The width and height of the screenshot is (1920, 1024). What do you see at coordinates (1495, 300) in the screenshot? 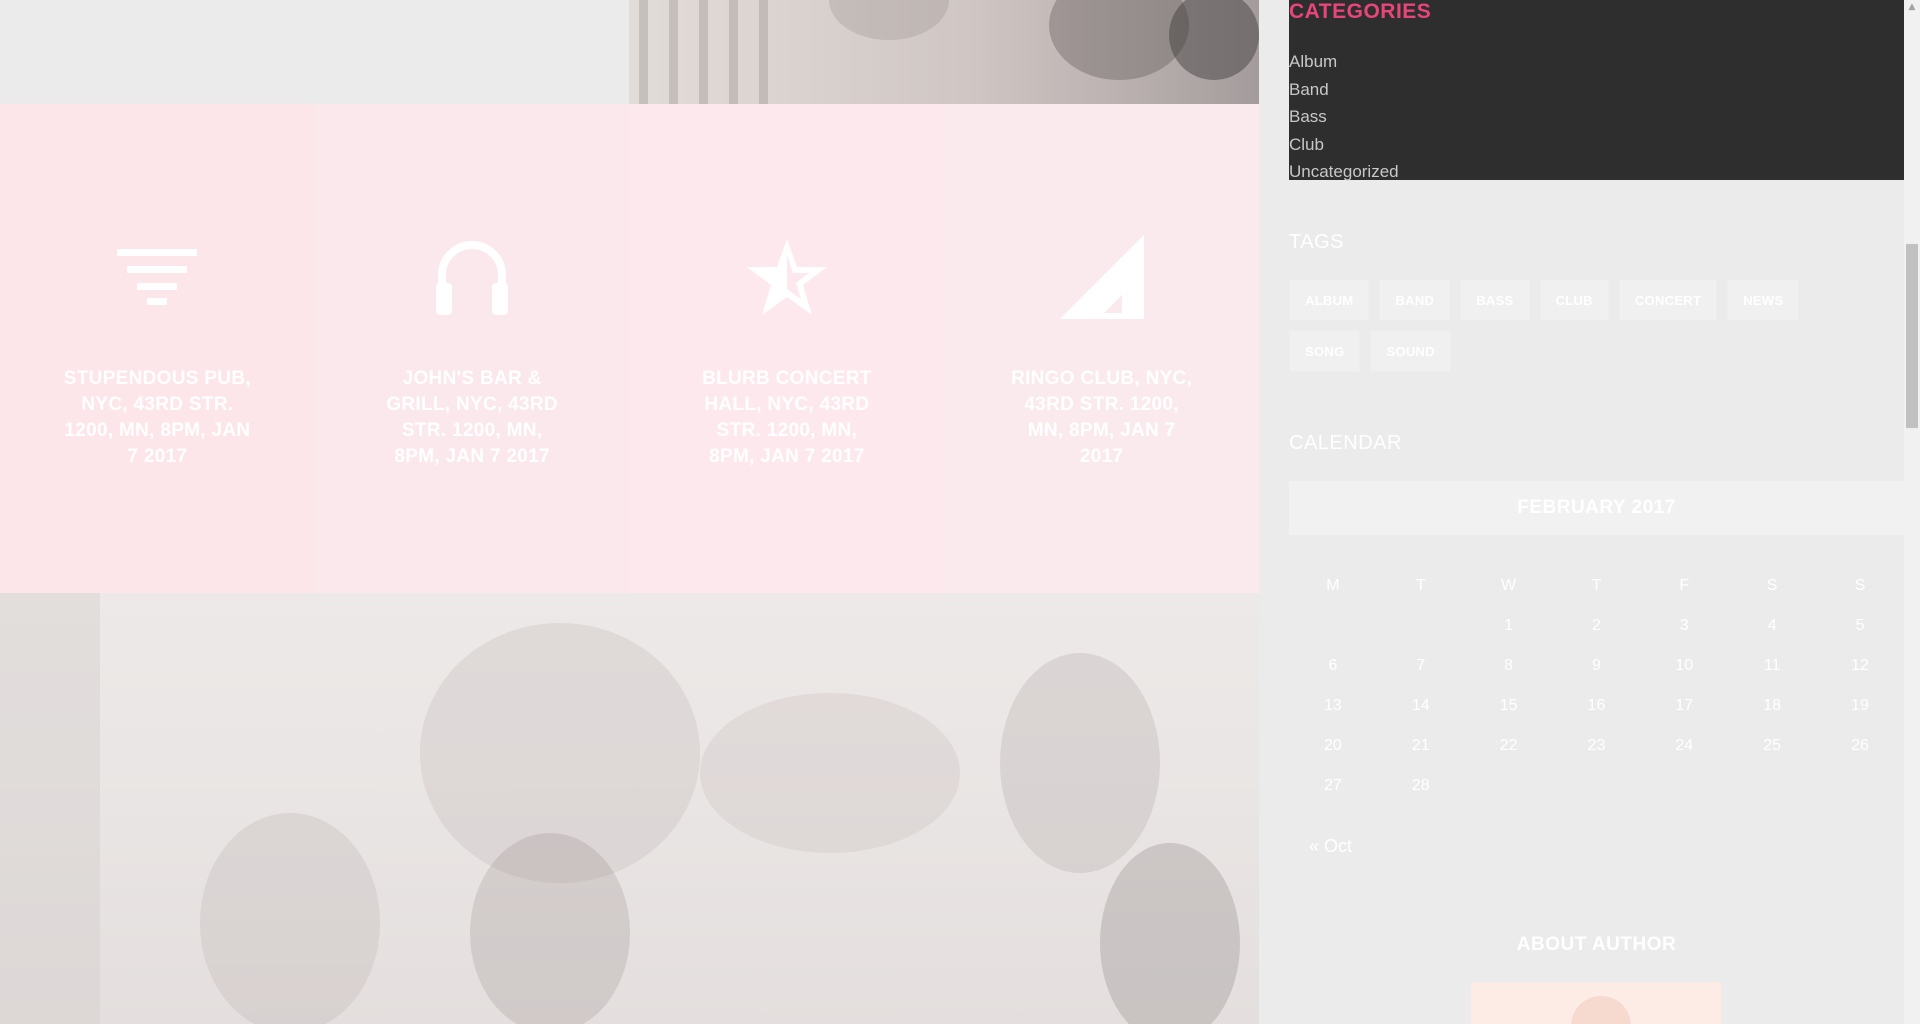
I see `tag-link: BASS` at bounding box center [1495, 300].